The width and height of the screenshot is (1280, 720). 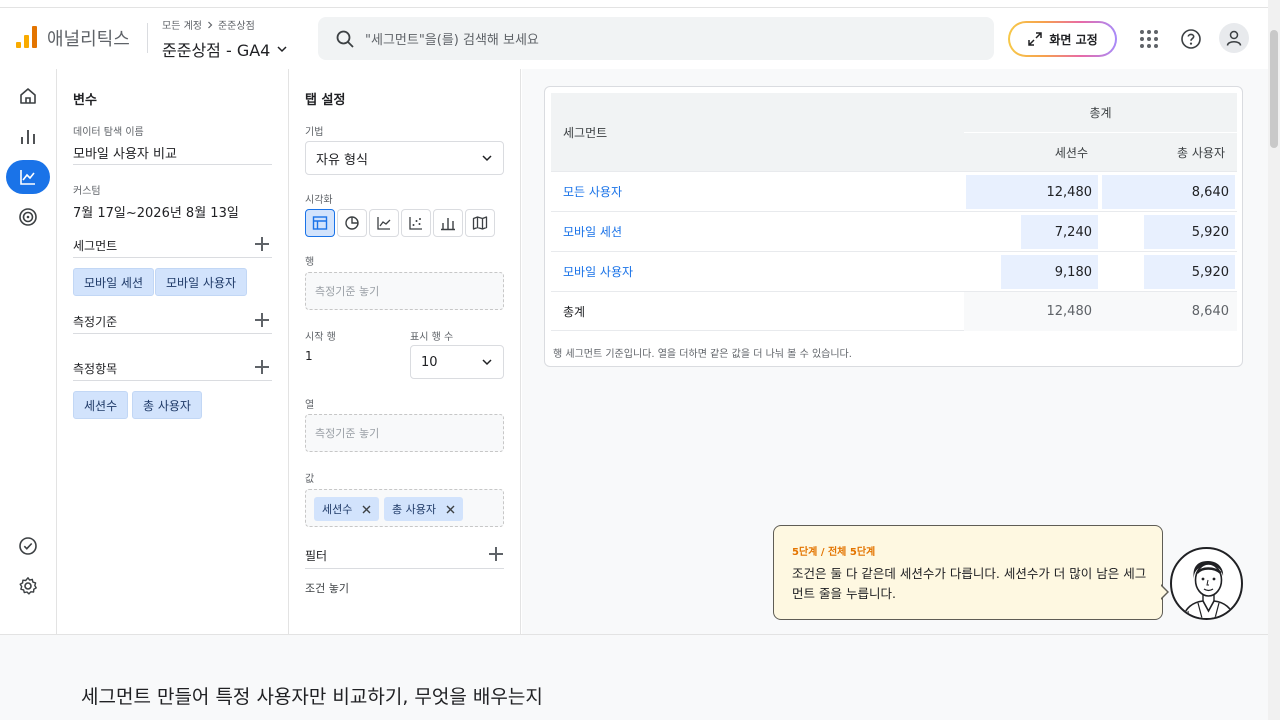 I want to click on users-column-header: 총 사용자, so click(x=1168, y=152).